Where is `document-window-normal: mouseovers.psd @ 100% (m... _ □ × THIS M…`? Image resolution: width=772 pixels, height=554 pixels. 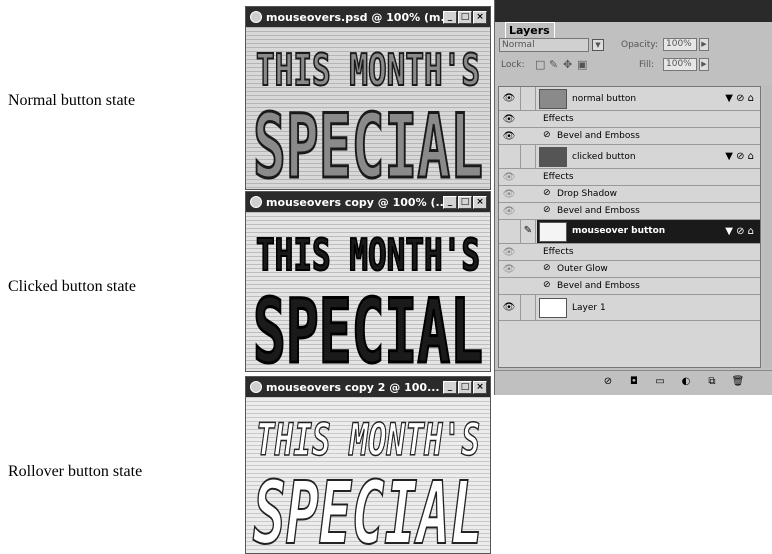 document-window-normal: mouseovers.psd @ 100% (m... _ □ × THIS M… is located at coordinates (368, 98).